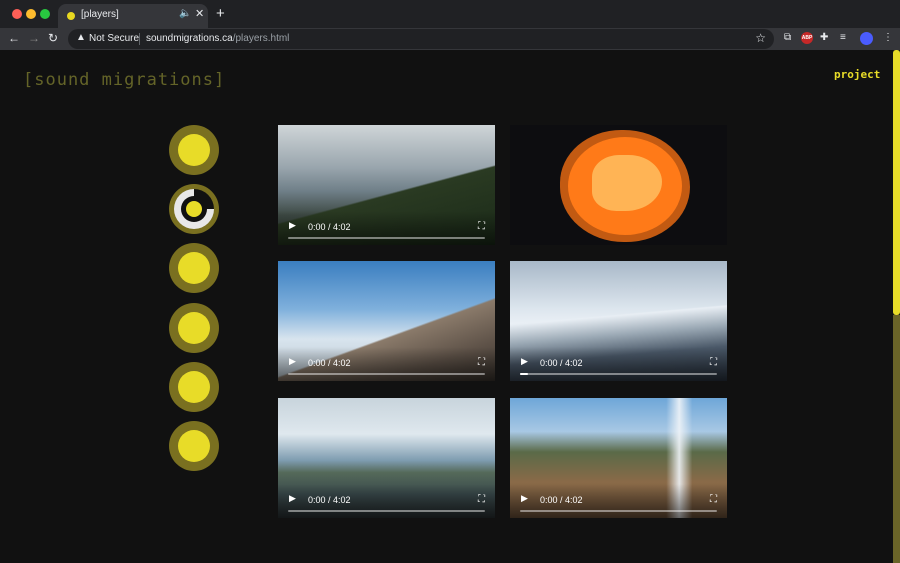 The height and width of the screenshot is (563, 900). I want to click on bookmark-star-icon: ☆, so click(760, 38).